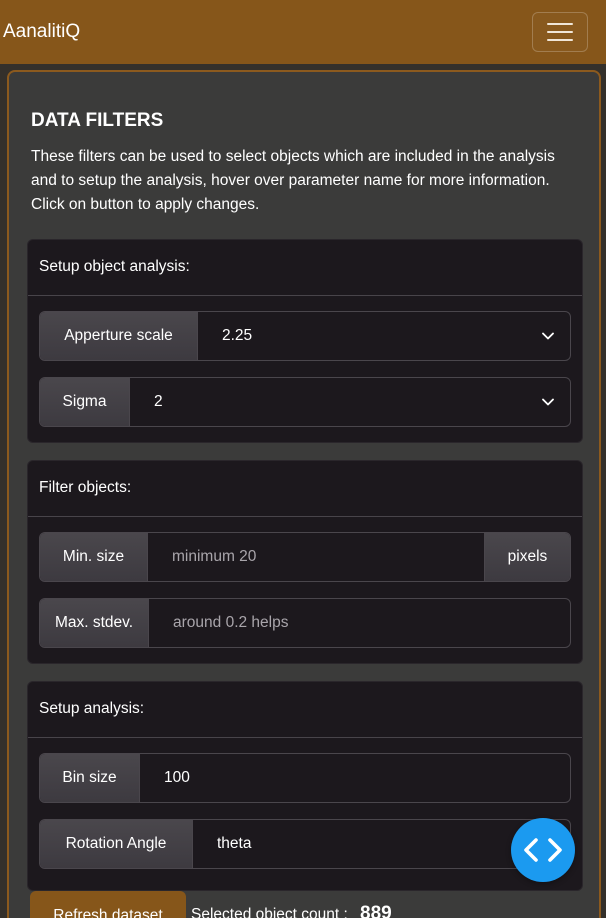 This screenshot has width=606, height=918. I want to click on hamburger-menu-icon, so click(560, 24).